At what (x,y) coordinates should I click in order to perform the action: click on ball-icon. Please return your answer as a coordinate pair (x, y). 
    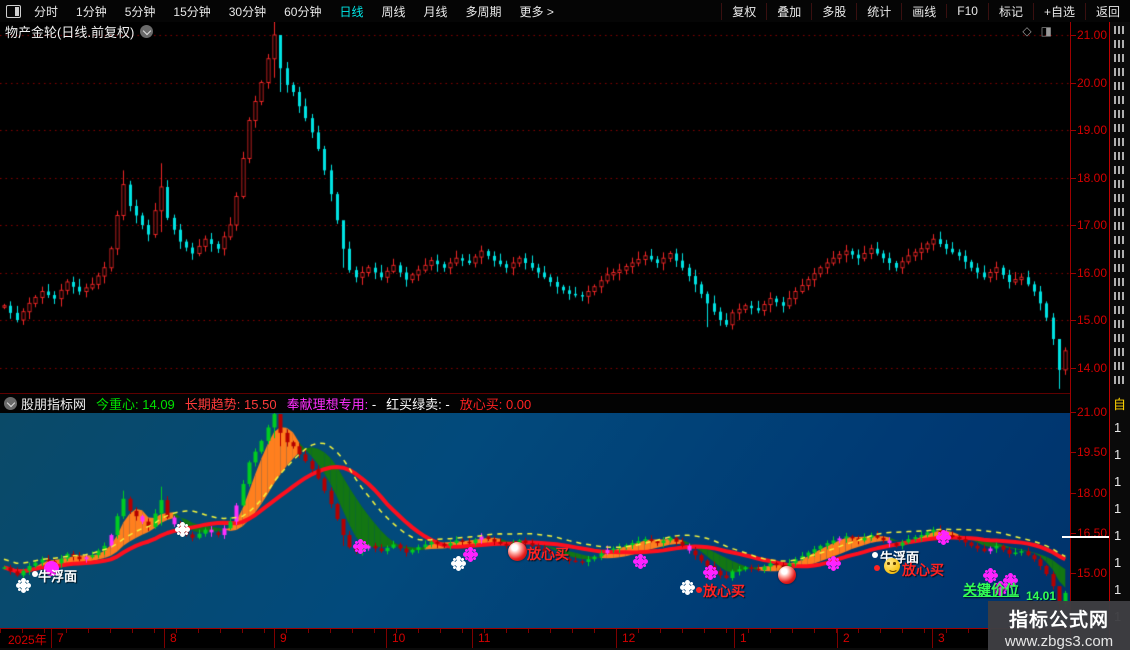
    Looking at the image, I should click on (517, 551).